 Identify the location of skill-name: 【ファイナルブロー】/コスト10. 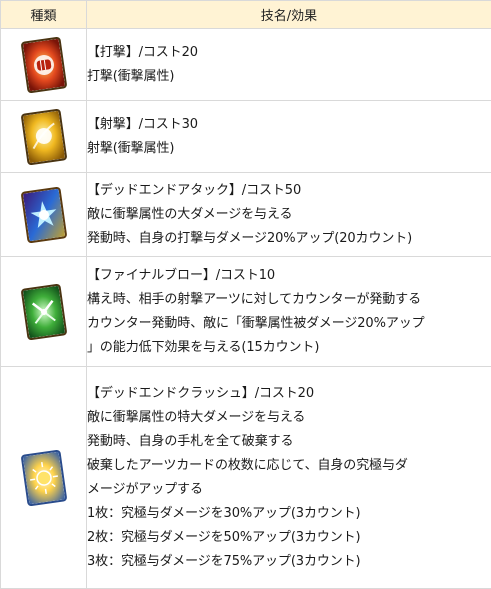
(181, 275).